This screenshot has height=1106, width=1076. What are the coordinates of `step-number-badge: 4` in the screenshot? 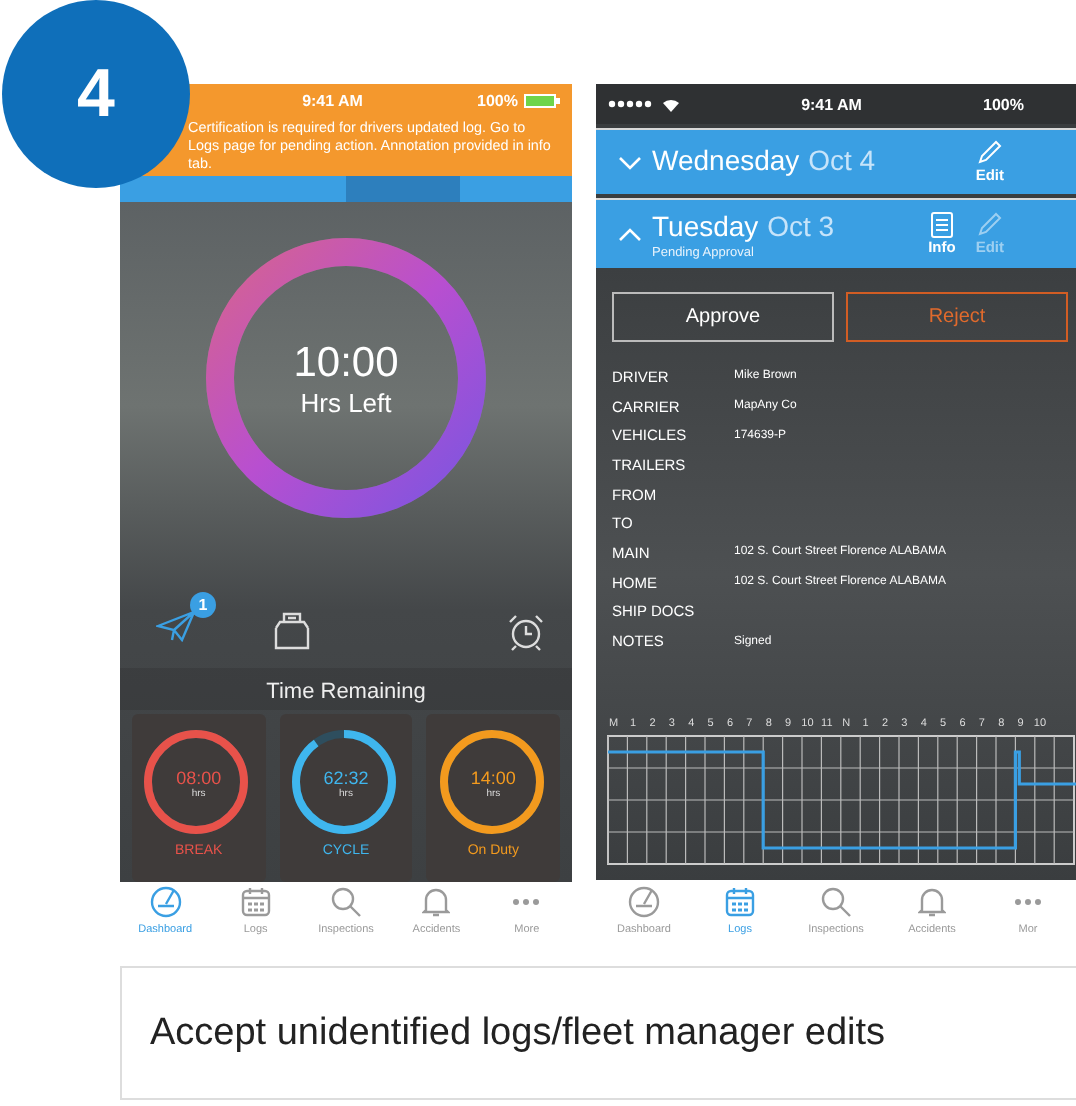 It's located at (96, 94).